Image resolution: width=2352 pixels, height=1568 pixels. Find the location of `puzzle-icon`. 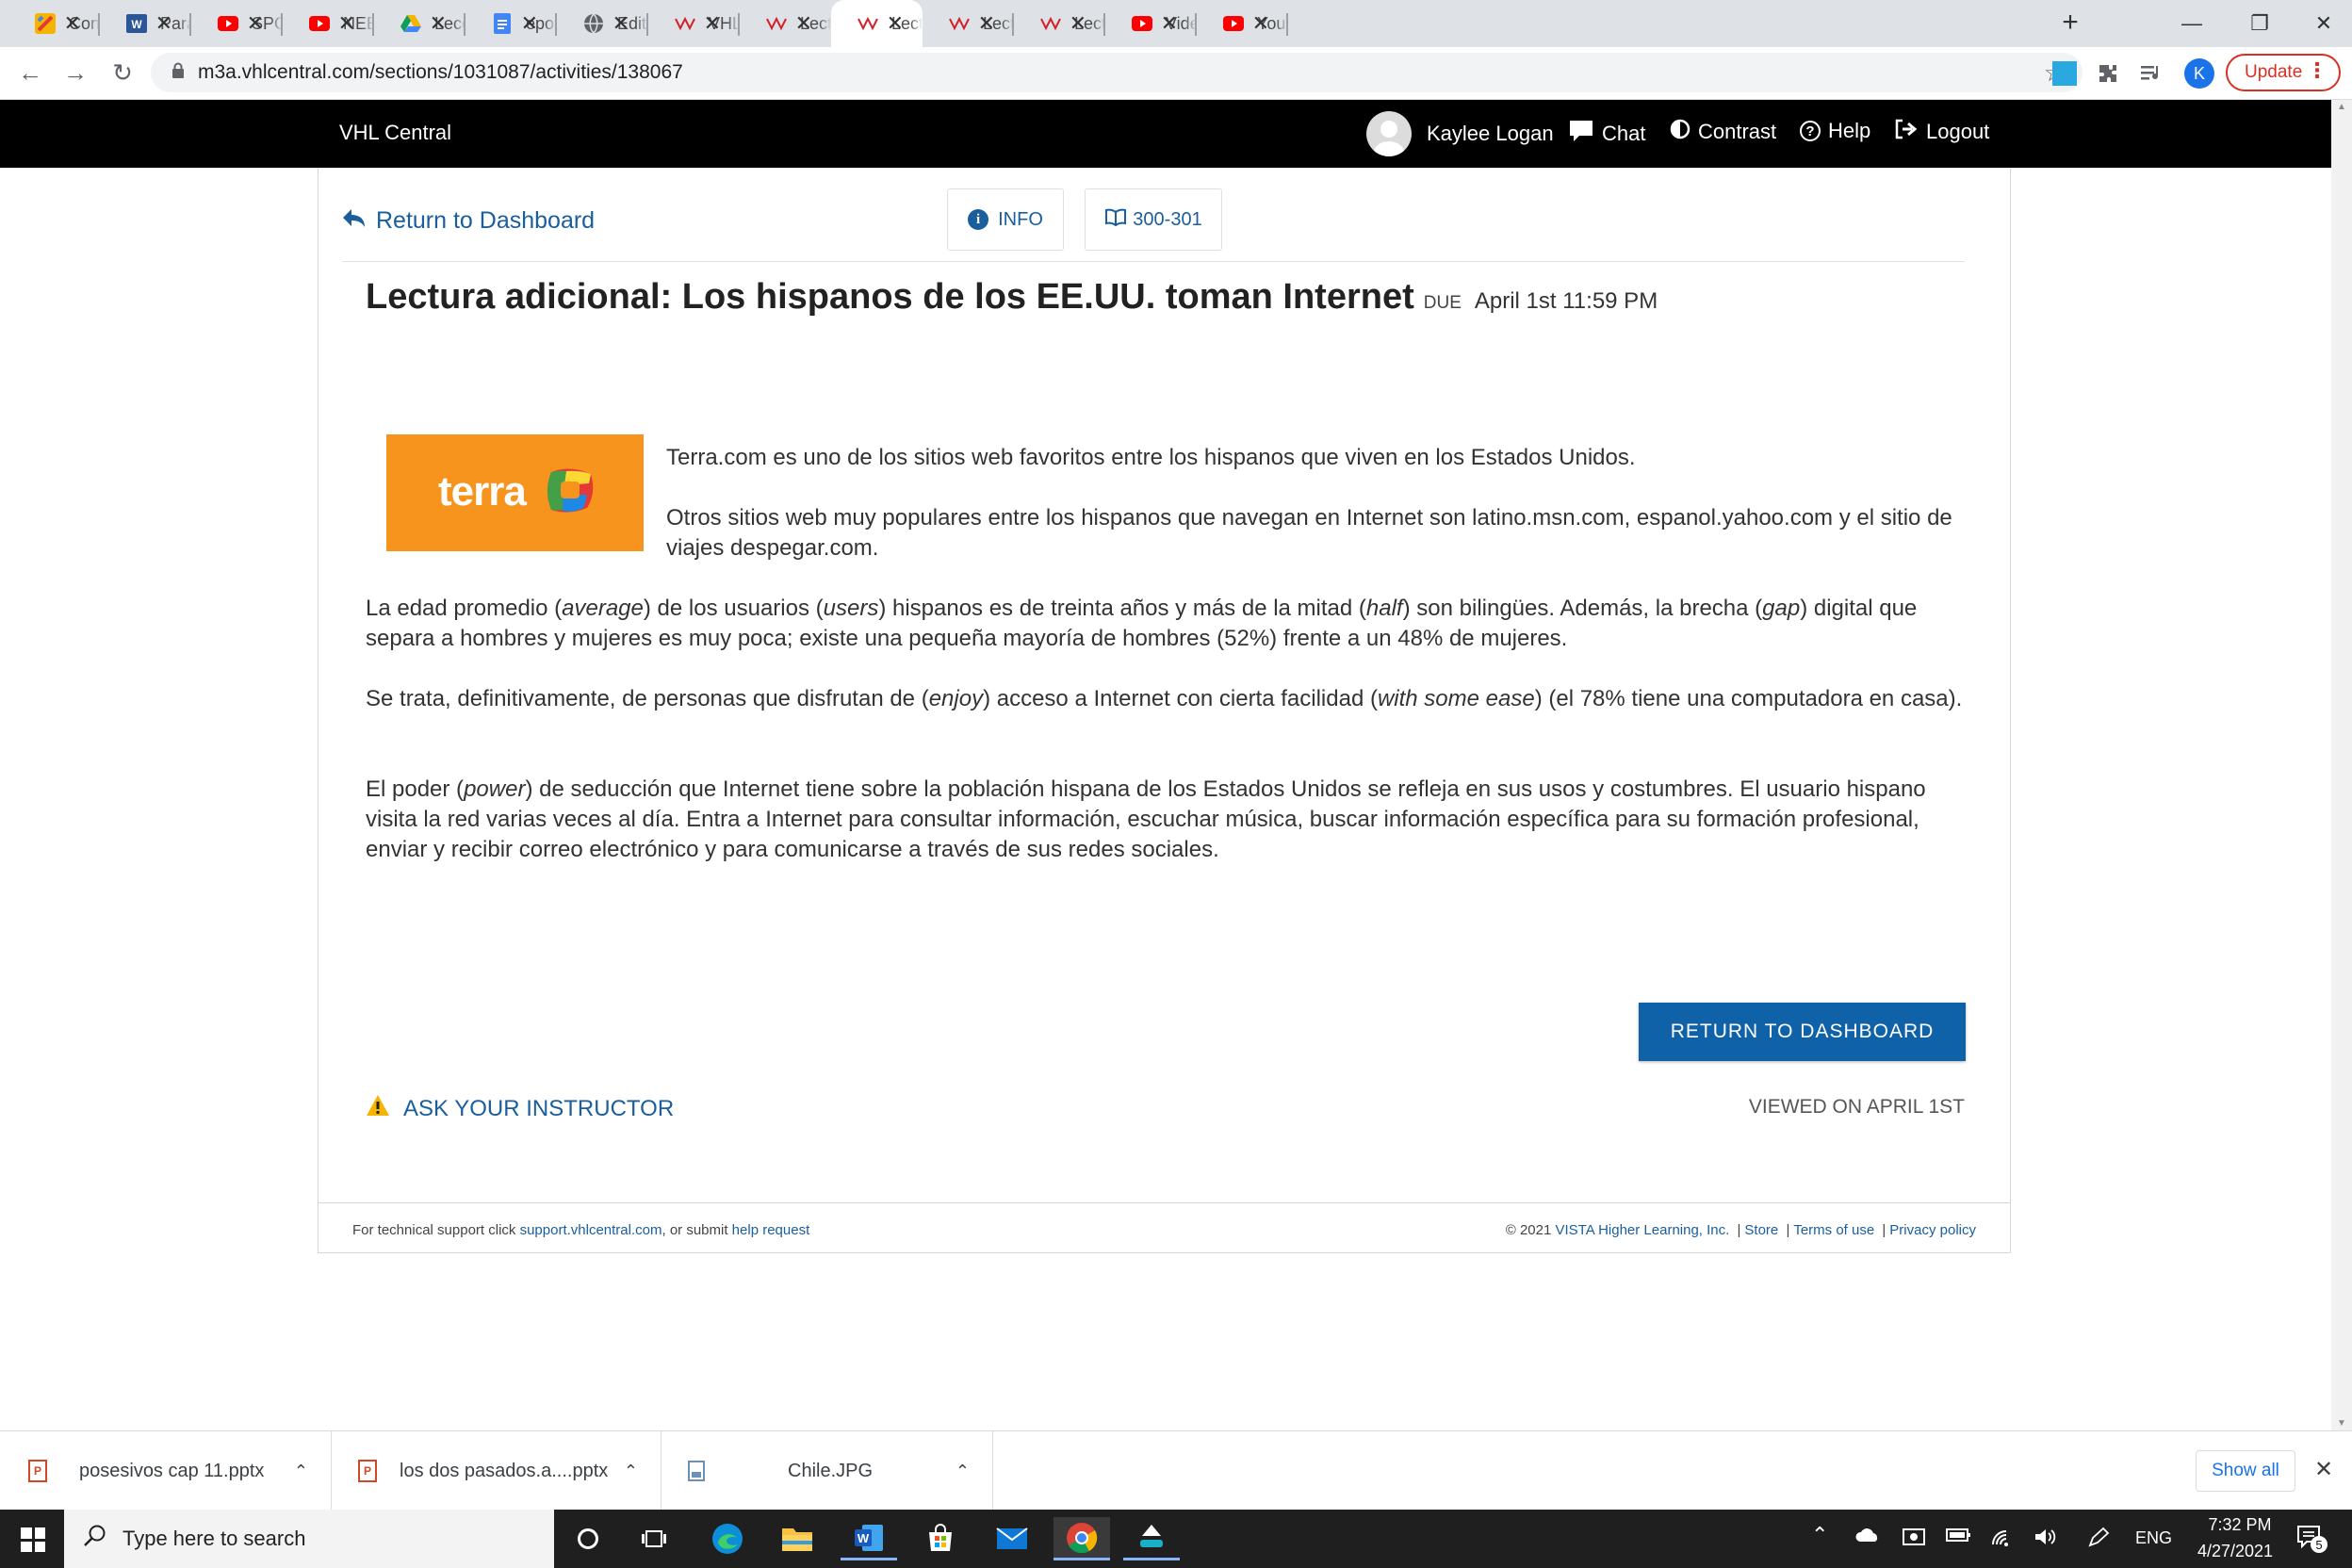

puzzle-icon is located at coordinates (2108, 73).